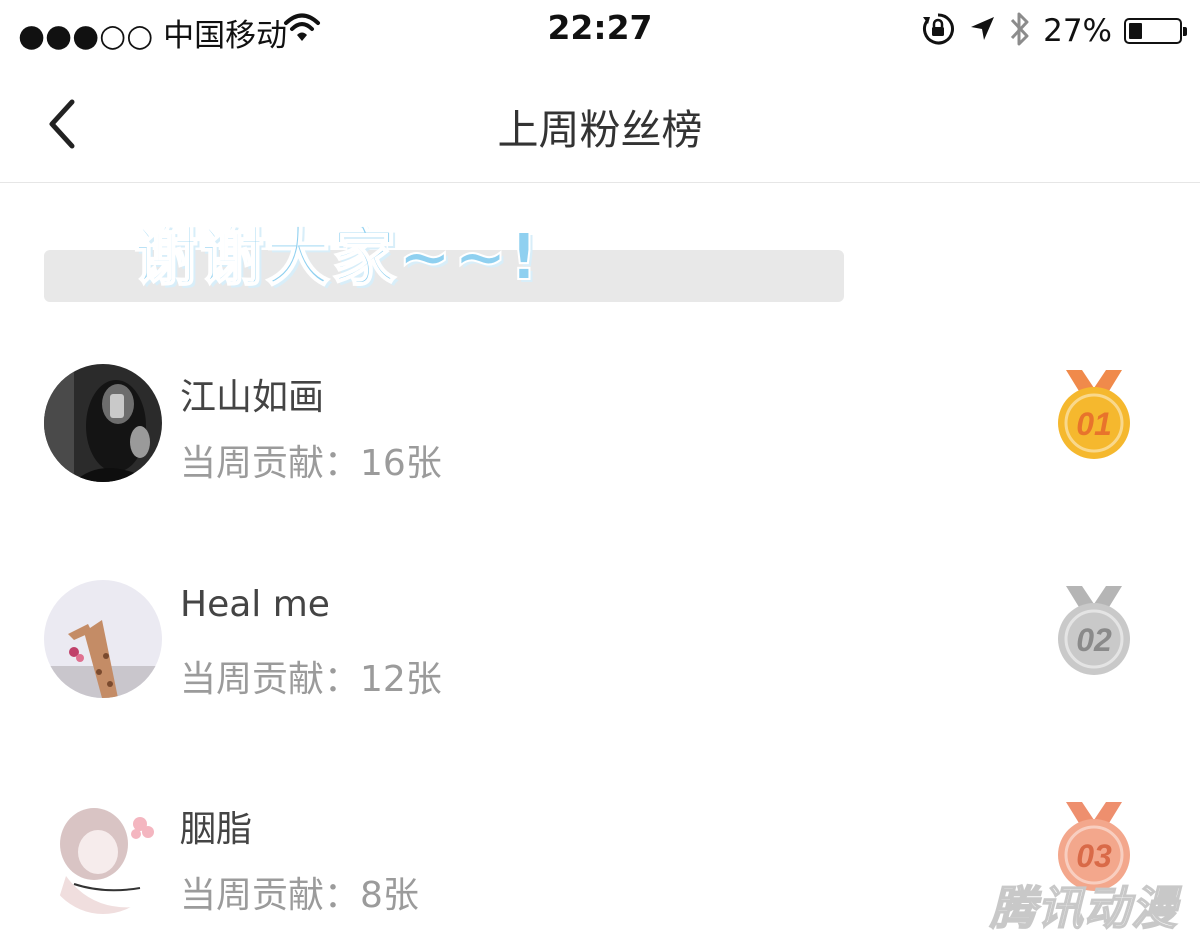  I want to click on bluetooth-icon, so click(1020, 31).